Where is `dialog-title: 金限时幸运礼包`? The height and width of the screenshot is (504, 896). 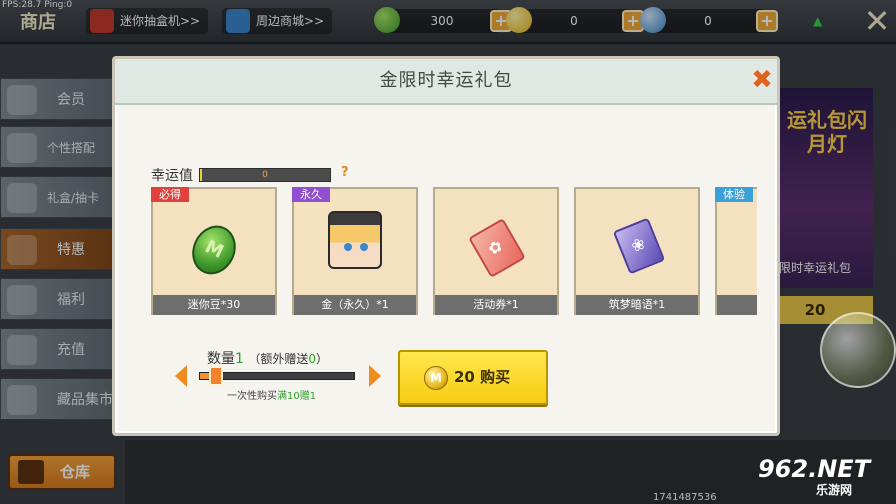 dialog-title: 金限时幸运礼包 is located at coordinates (446, 80).